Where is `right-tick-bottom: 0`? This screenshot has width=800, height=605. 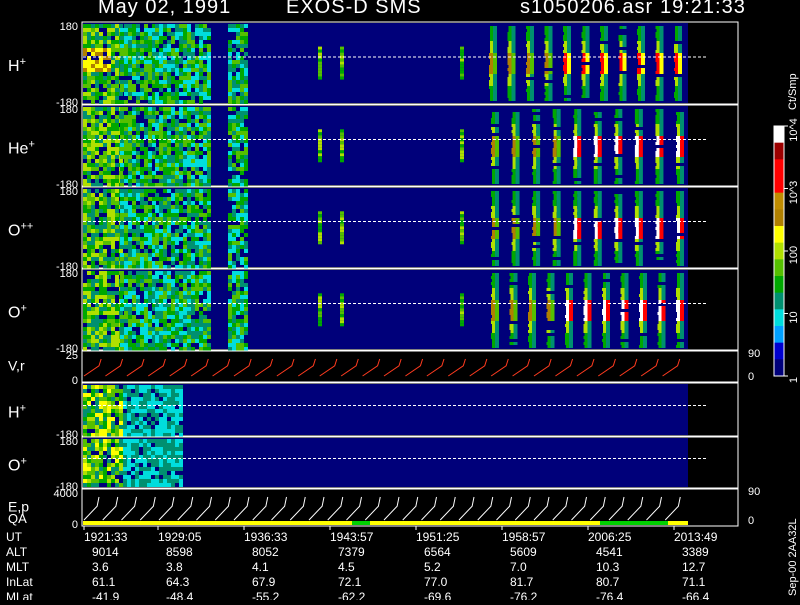 right-tick-bottom: 0 is located at coordinates (751, 377).